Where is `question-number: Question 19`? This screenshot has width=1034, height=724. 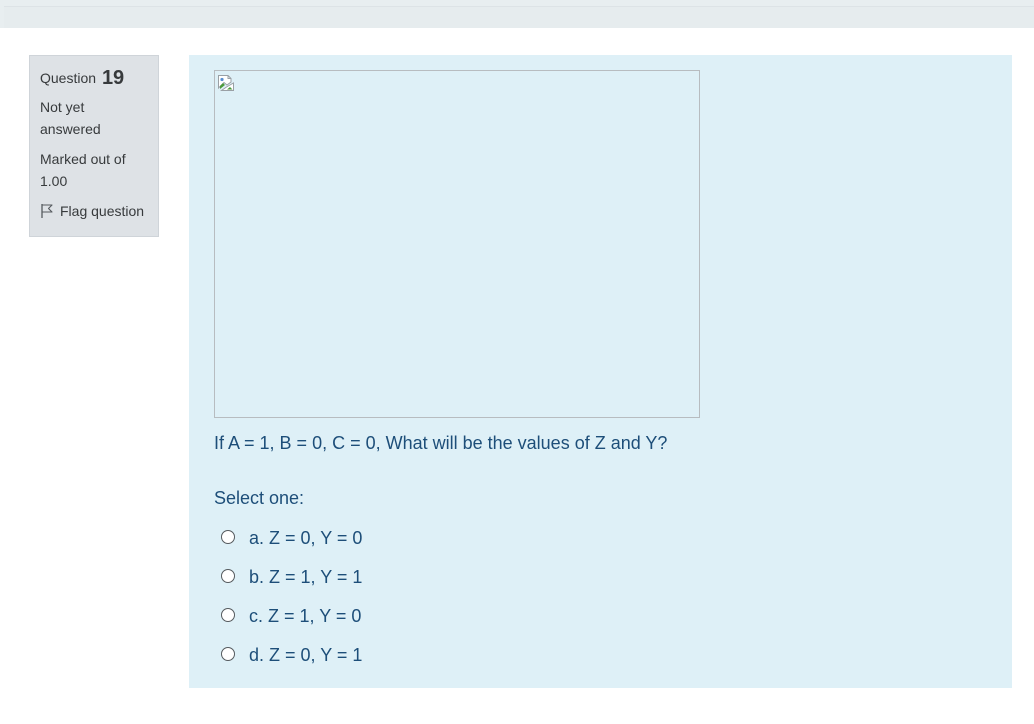
question-number: Question 19 is located at coordinates (94, 78).